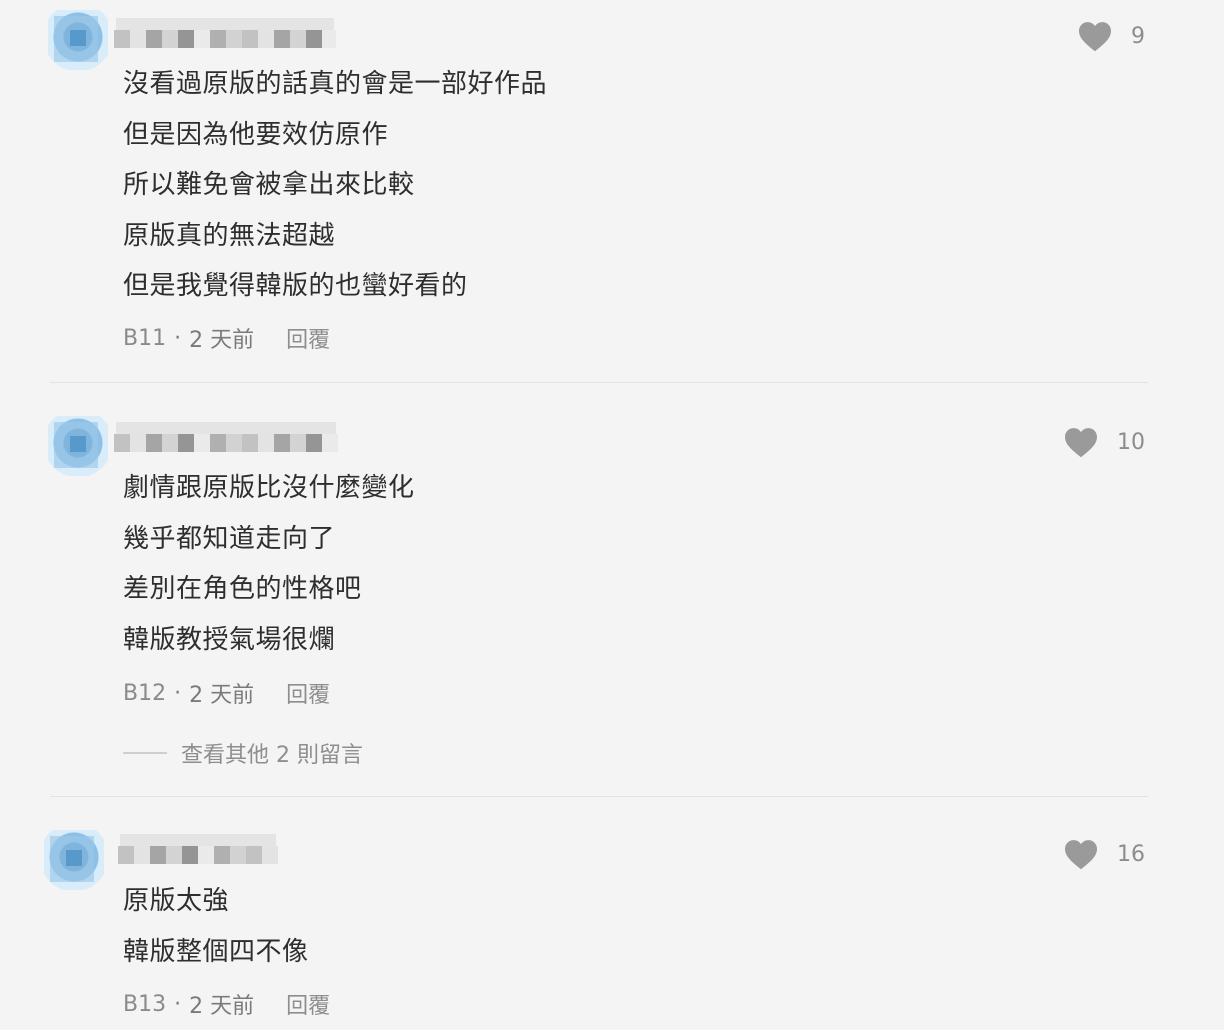 This screenshot has height=1030, width=1224. What do you see at coordinates (229, 538) in the screenshot?
I see `comment-line: 幾乎都知道走向了` at bounding box center [229, 538].